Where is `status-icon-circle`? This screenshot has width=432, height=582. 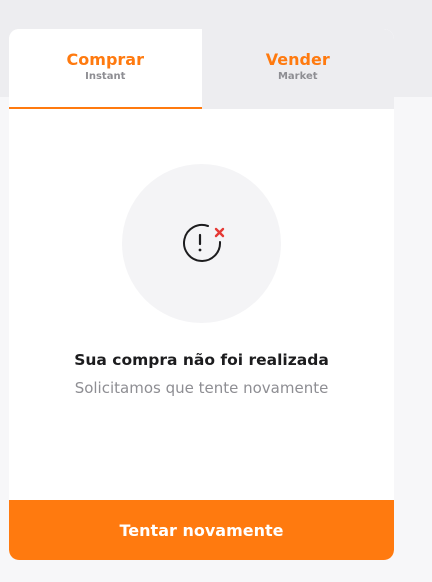
status-icon-circle is located at coordinates (201, 243).